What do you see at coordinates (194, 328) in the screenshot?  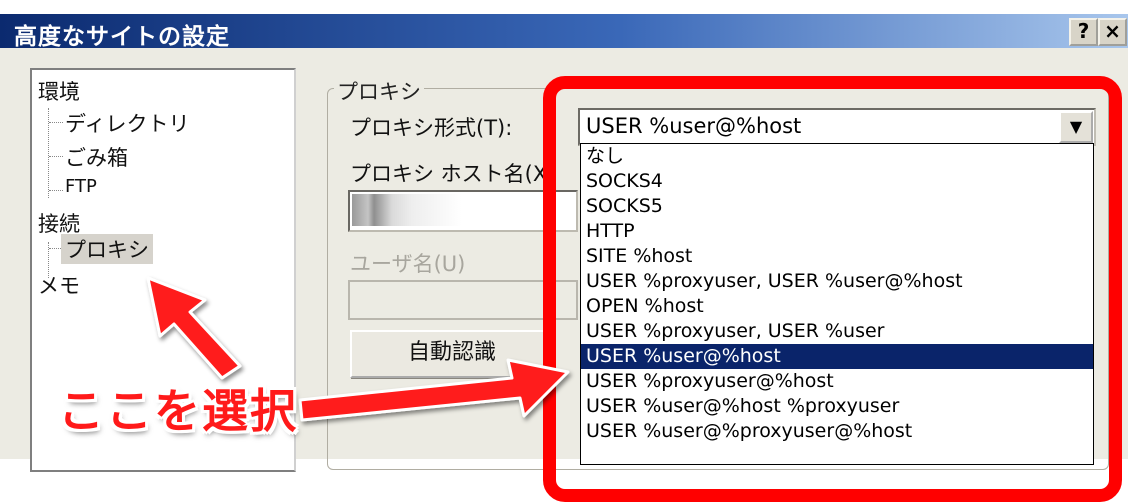 I see `arrow-to-tree-icon` at bounding box center [194, 328].